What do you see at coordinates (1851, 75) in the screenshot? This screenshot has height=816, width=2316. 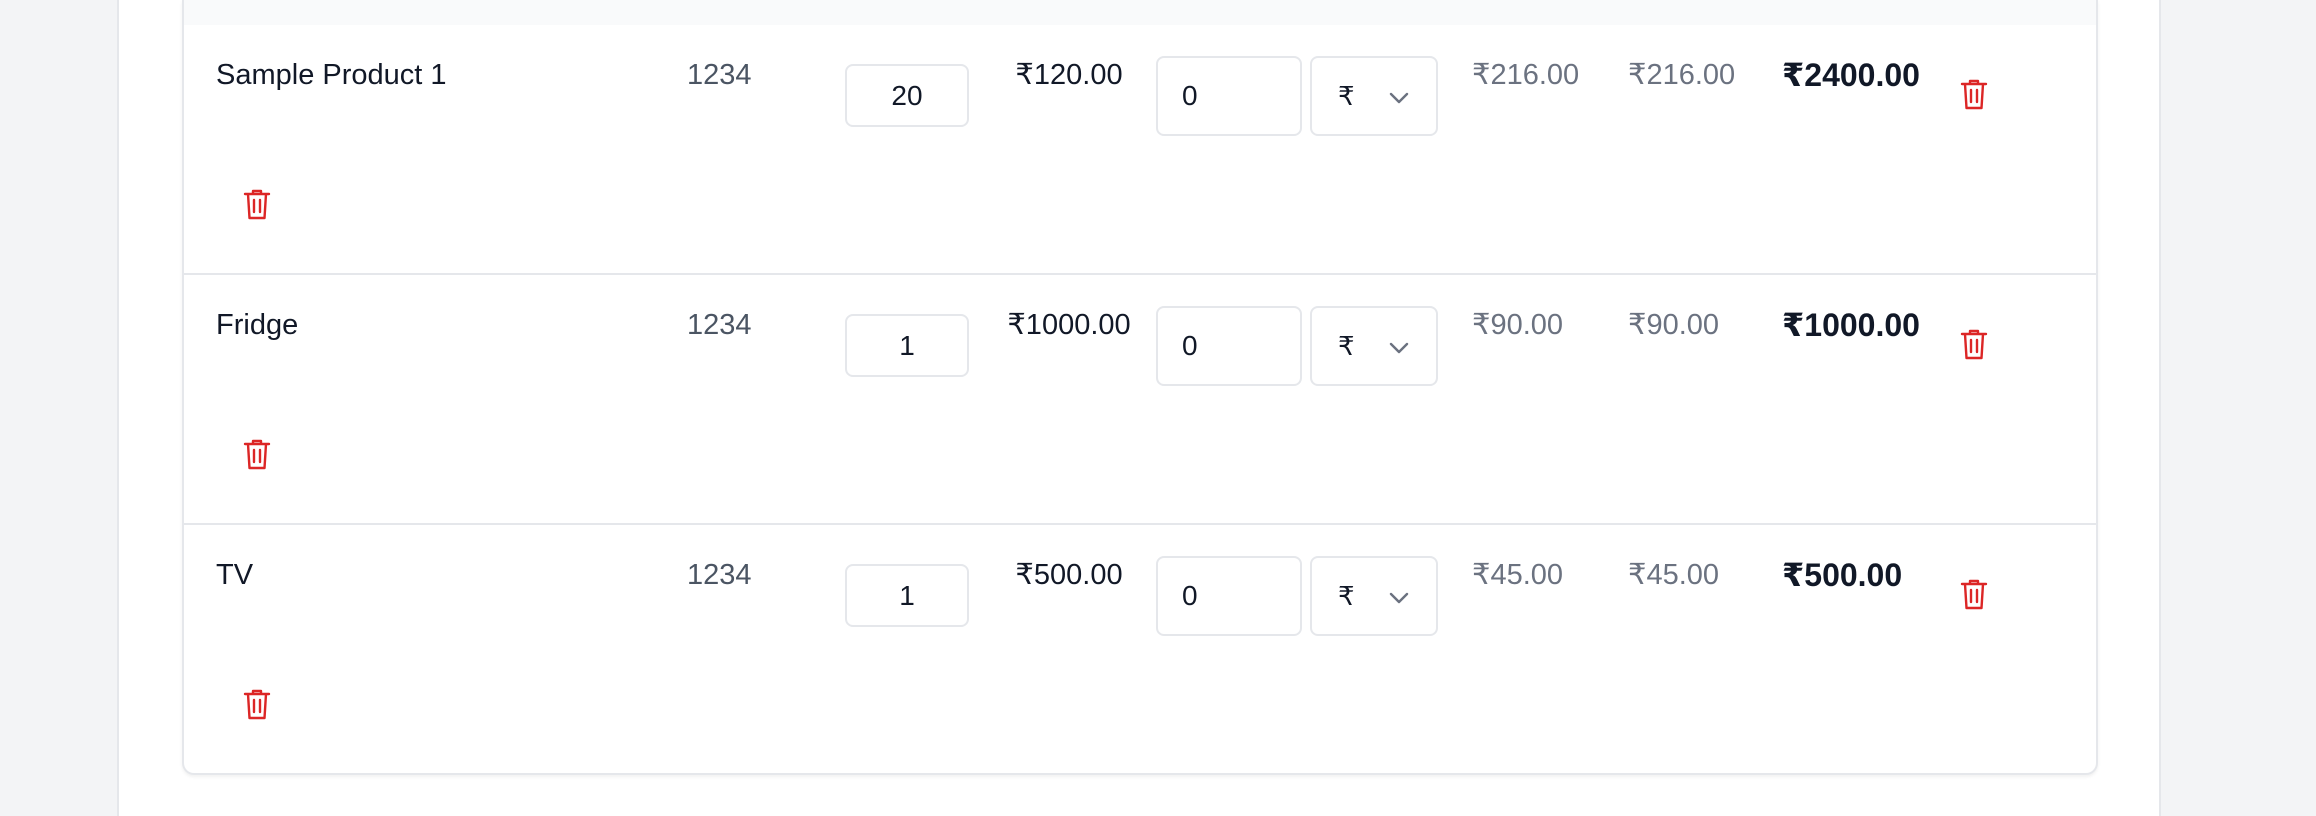 I see `line-total: ₹2400.00` at bounding box center [1851, 75].